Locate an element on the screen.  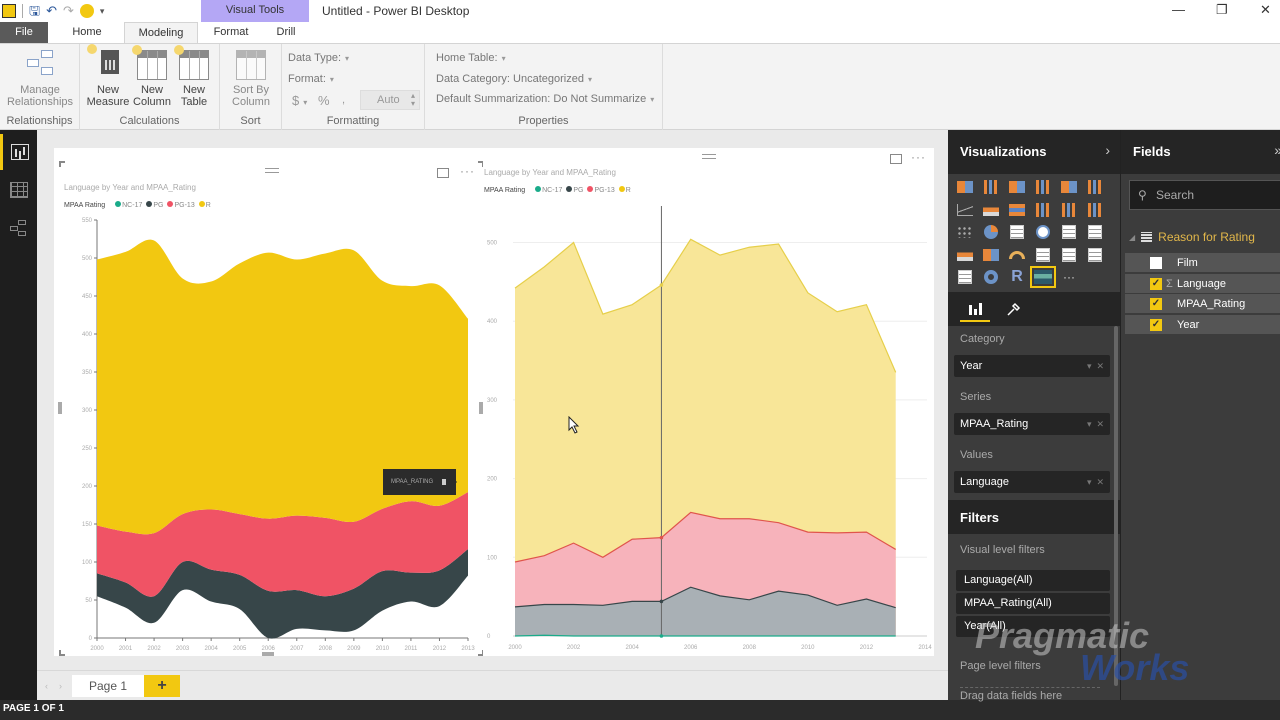
scatter-chart-icon is located at coordinates (965, 232).